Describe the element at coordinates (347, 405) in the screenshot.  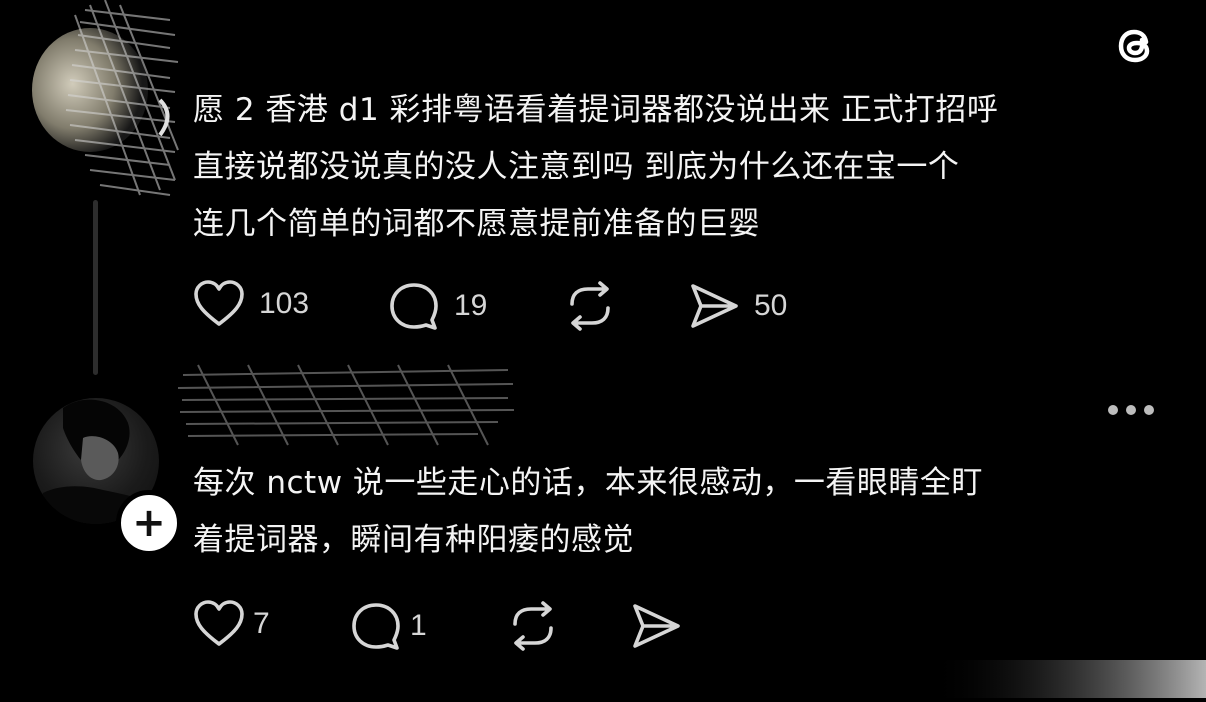
I see `username` at that location.